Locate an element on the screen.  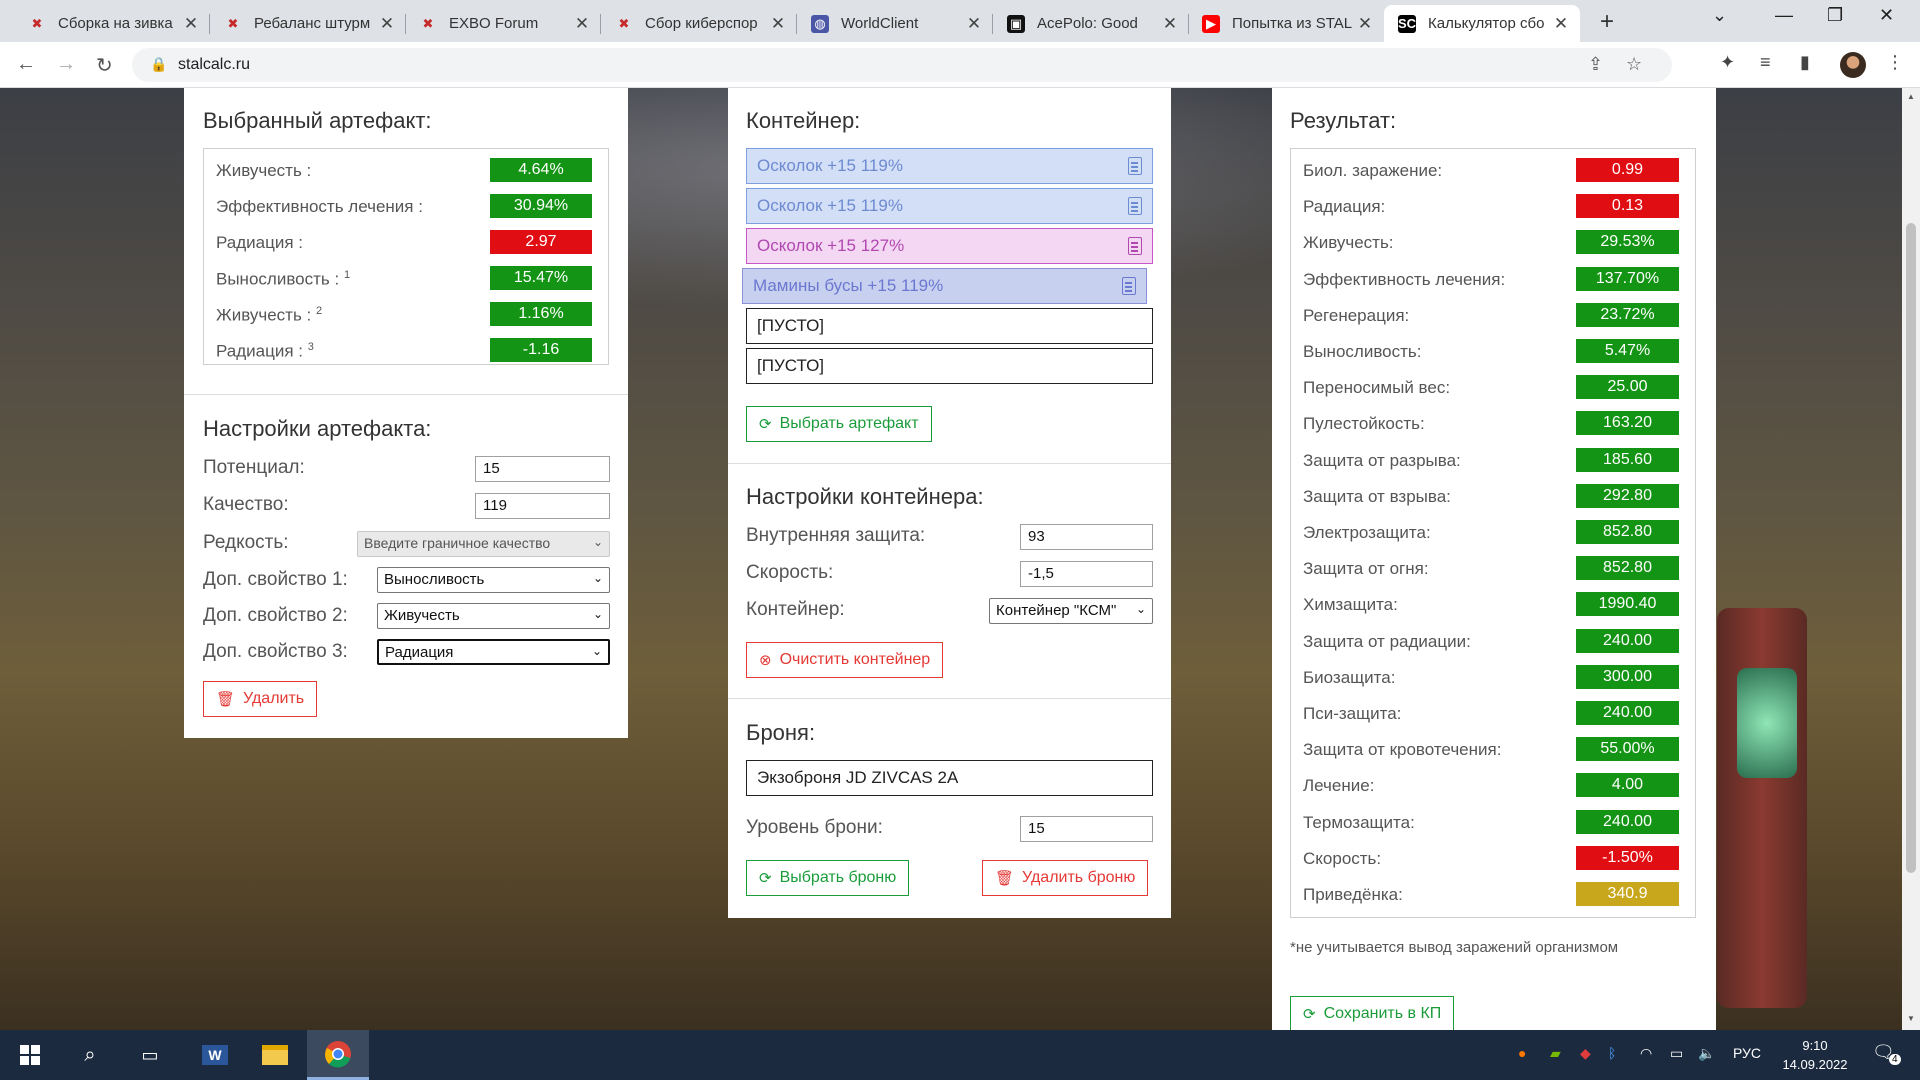
bluetooth-icon: ᛒ is located at coordinates (1612, 1053).